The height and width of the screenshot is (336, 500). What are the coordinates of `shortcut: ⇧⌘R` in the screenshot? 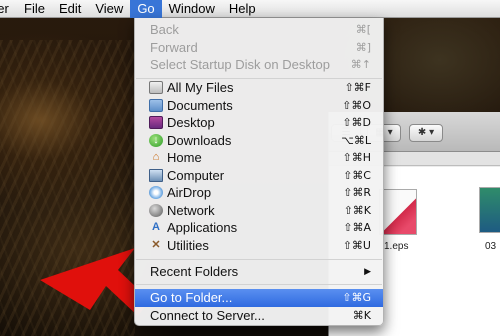 It's located at (357, 192).